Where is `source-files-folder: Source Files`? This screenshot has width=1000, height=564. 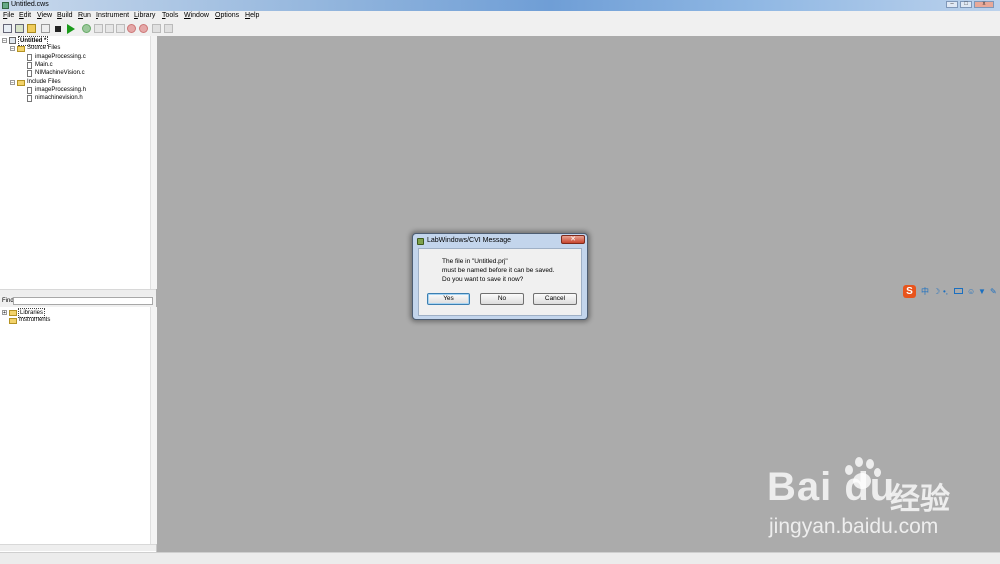
source-files-folder: Source Files is located at coordinates (43, 48).